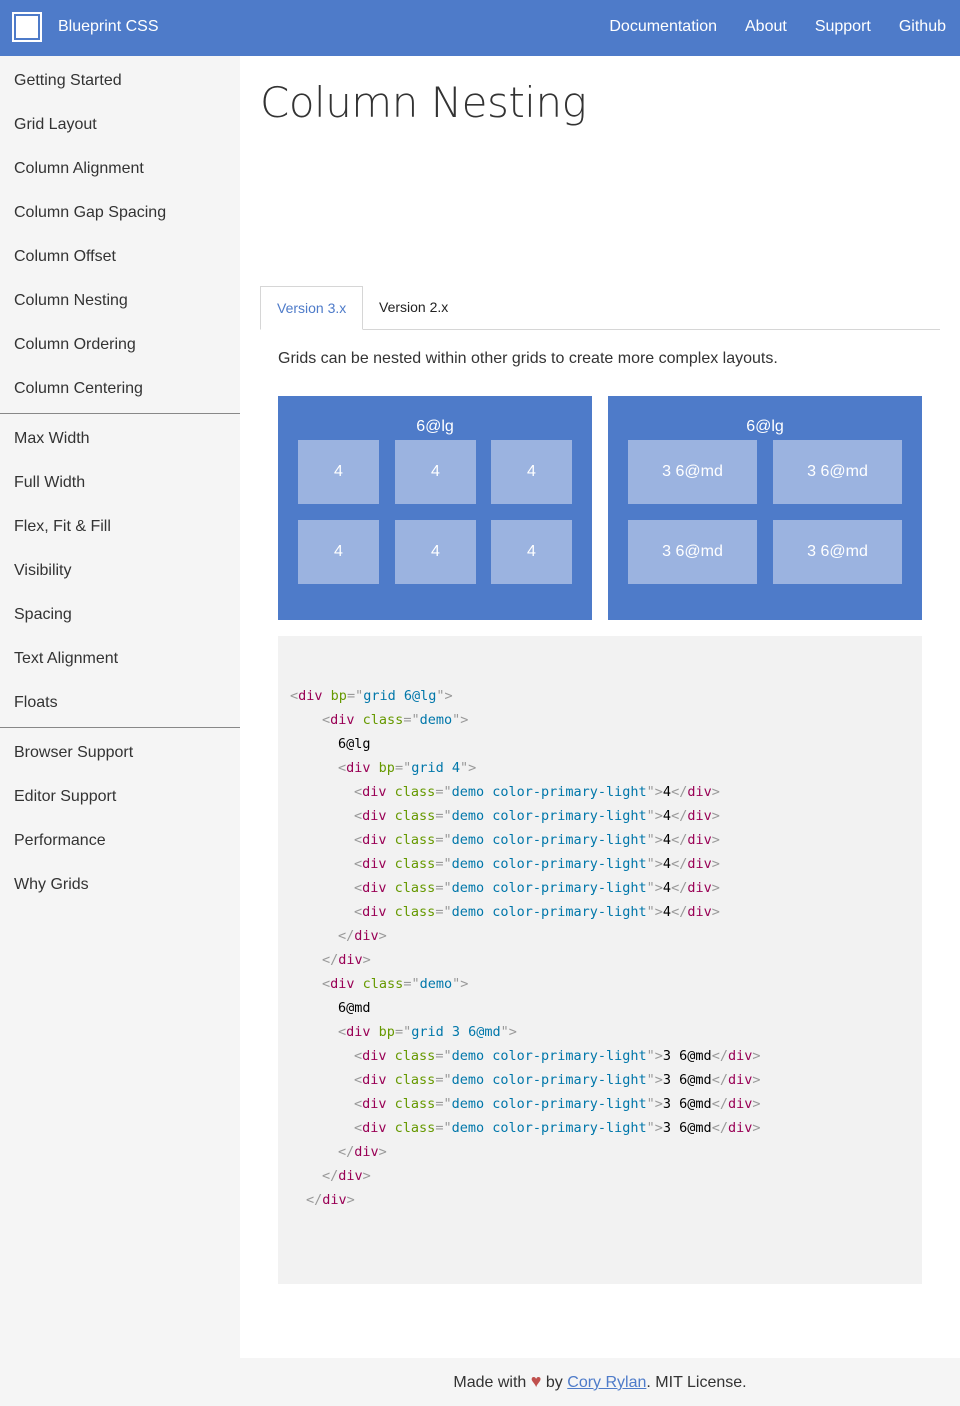 The image size is (960, 1406). I want to click on sidebar-item-full-width: Full Width, so click(120, 483).